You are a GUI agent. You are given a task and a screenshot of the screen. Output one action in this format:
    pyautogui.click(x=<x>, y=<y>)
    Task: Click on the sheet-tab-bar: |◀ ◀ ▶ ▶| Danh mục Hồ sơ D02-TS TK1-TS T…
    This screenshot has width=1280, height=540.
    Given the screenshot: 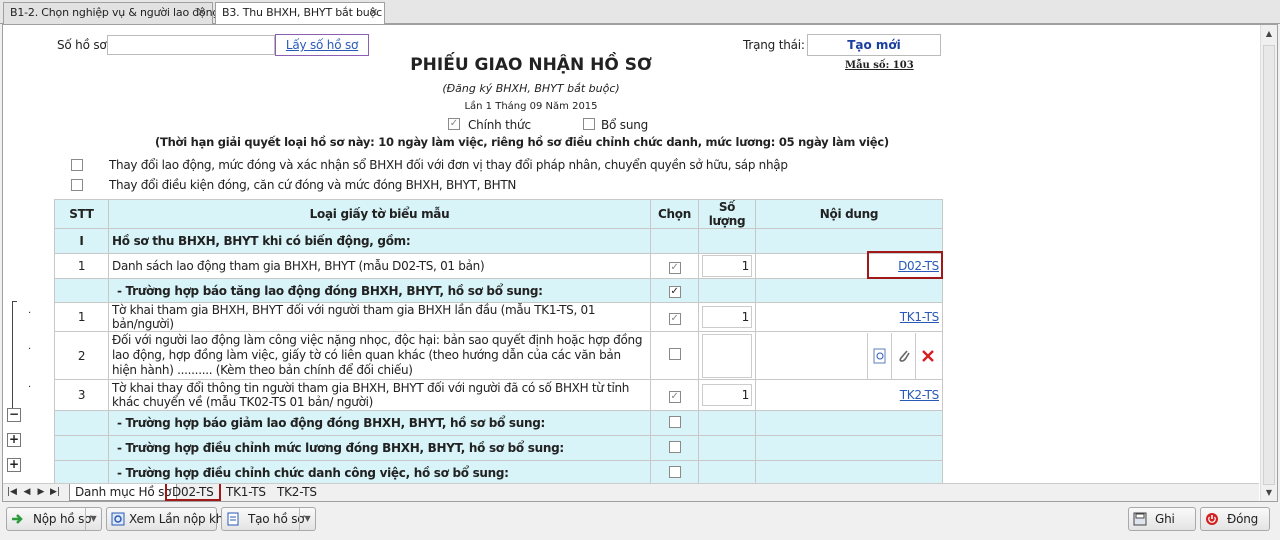 What is the action you would take?
    pyautogui.click(x=631, y=492)
    